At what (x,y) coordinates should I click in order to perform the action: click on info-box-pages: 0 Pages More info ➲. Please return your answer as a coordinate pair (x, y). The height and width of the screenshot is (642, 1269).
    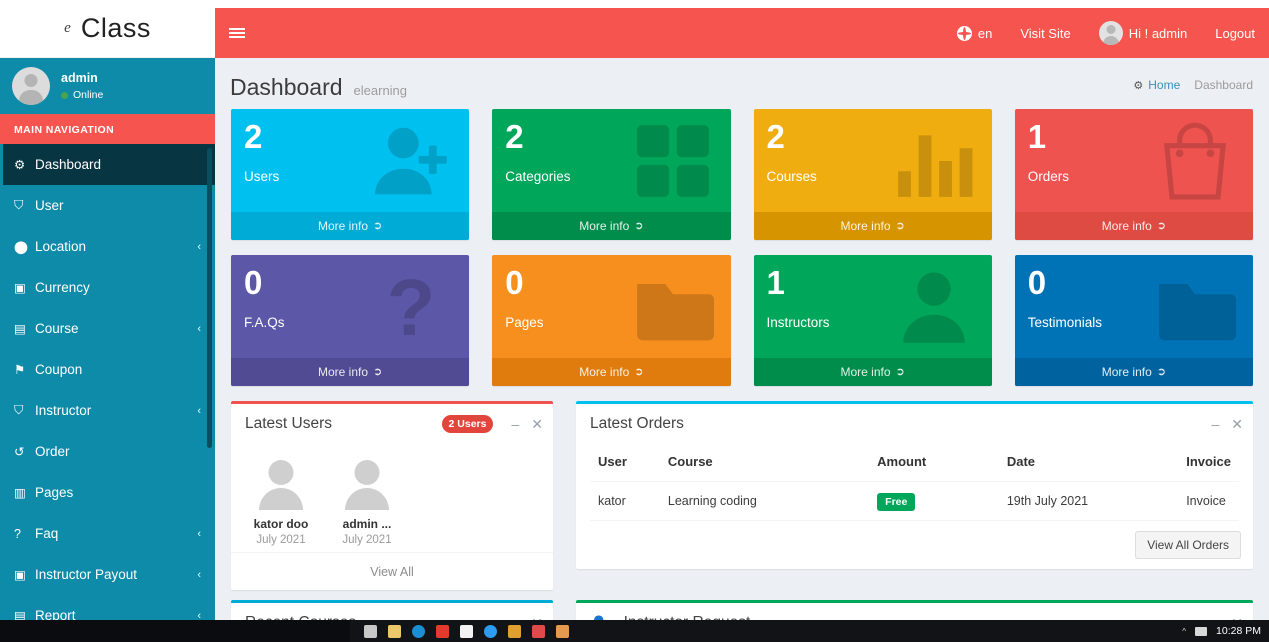
    Looking at the image, I should click on (611, 320).